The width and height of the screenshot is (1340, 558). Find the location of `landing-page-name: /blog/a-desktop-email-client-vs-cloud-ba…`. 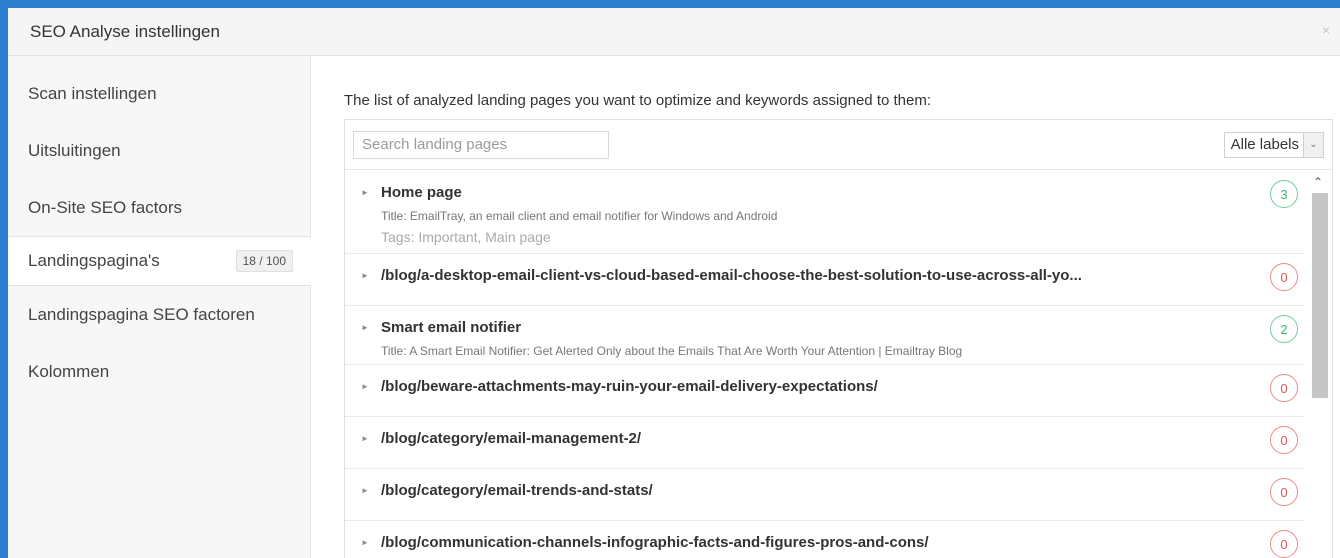

landing-page-name: /blog/a-desktop-email-client-vs-cloud-ba… is located at coordinates (731, 275).